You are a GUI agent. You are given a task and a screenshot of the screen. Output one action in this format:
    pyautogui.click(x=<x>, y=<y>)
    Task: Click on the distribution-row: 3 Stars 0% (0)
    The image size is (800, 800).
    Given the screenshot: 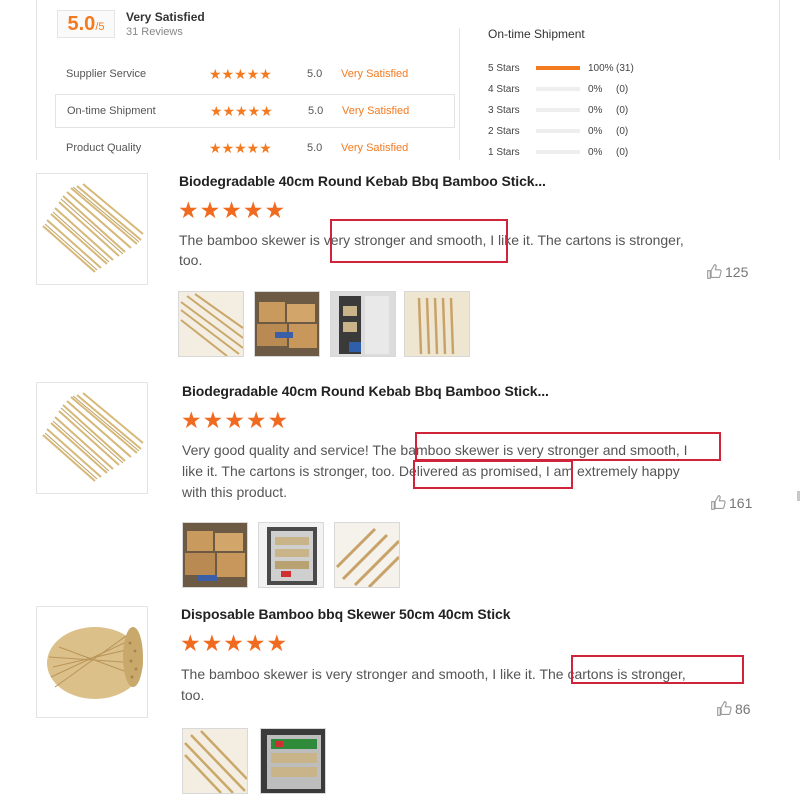 What is the action you would take?
    pyautogui.click(x=567, y=110)
    